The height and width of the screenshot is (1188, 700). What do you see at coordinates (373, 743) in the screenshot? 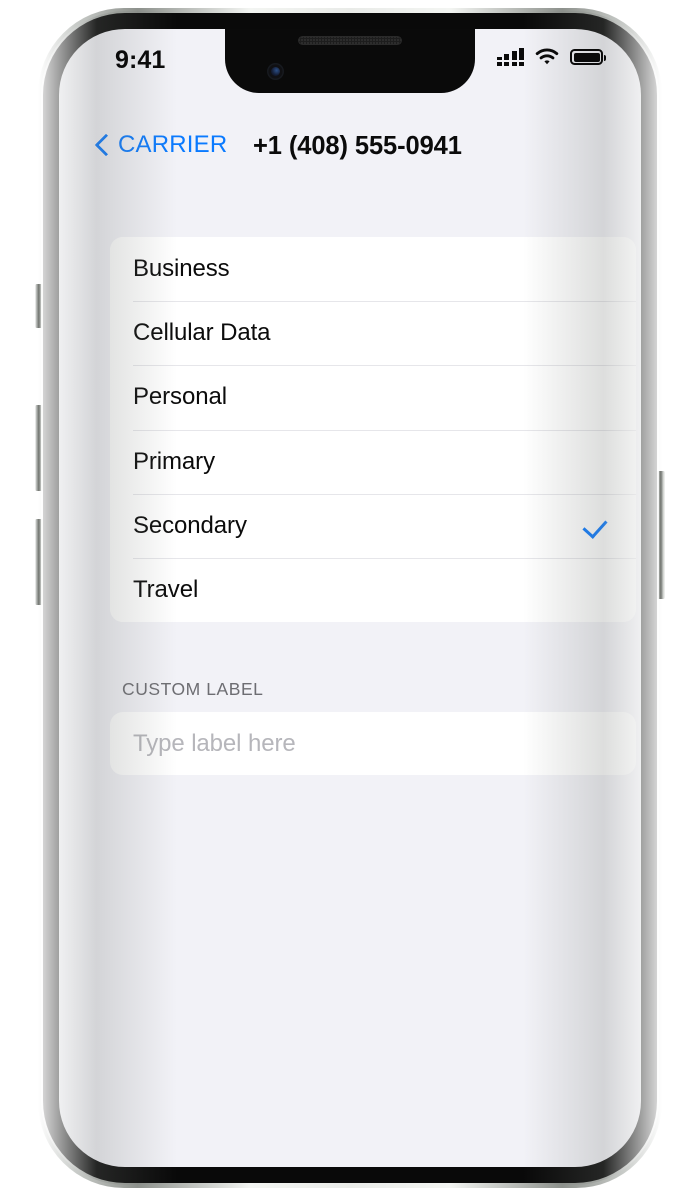
I see `custom-label-input: Type label here` at bounding box center [373, 743].